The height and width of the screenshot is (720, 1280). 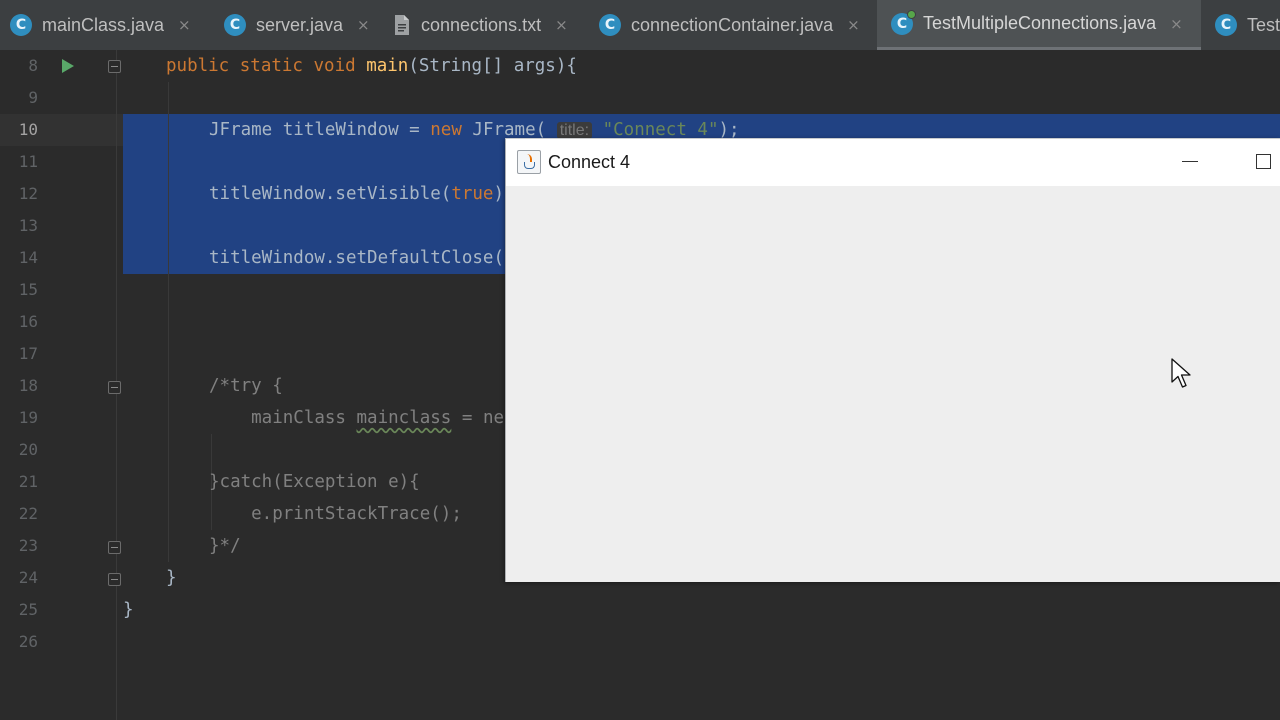 I want to click on parameter-hint: title:, so click(x=574, y=130).